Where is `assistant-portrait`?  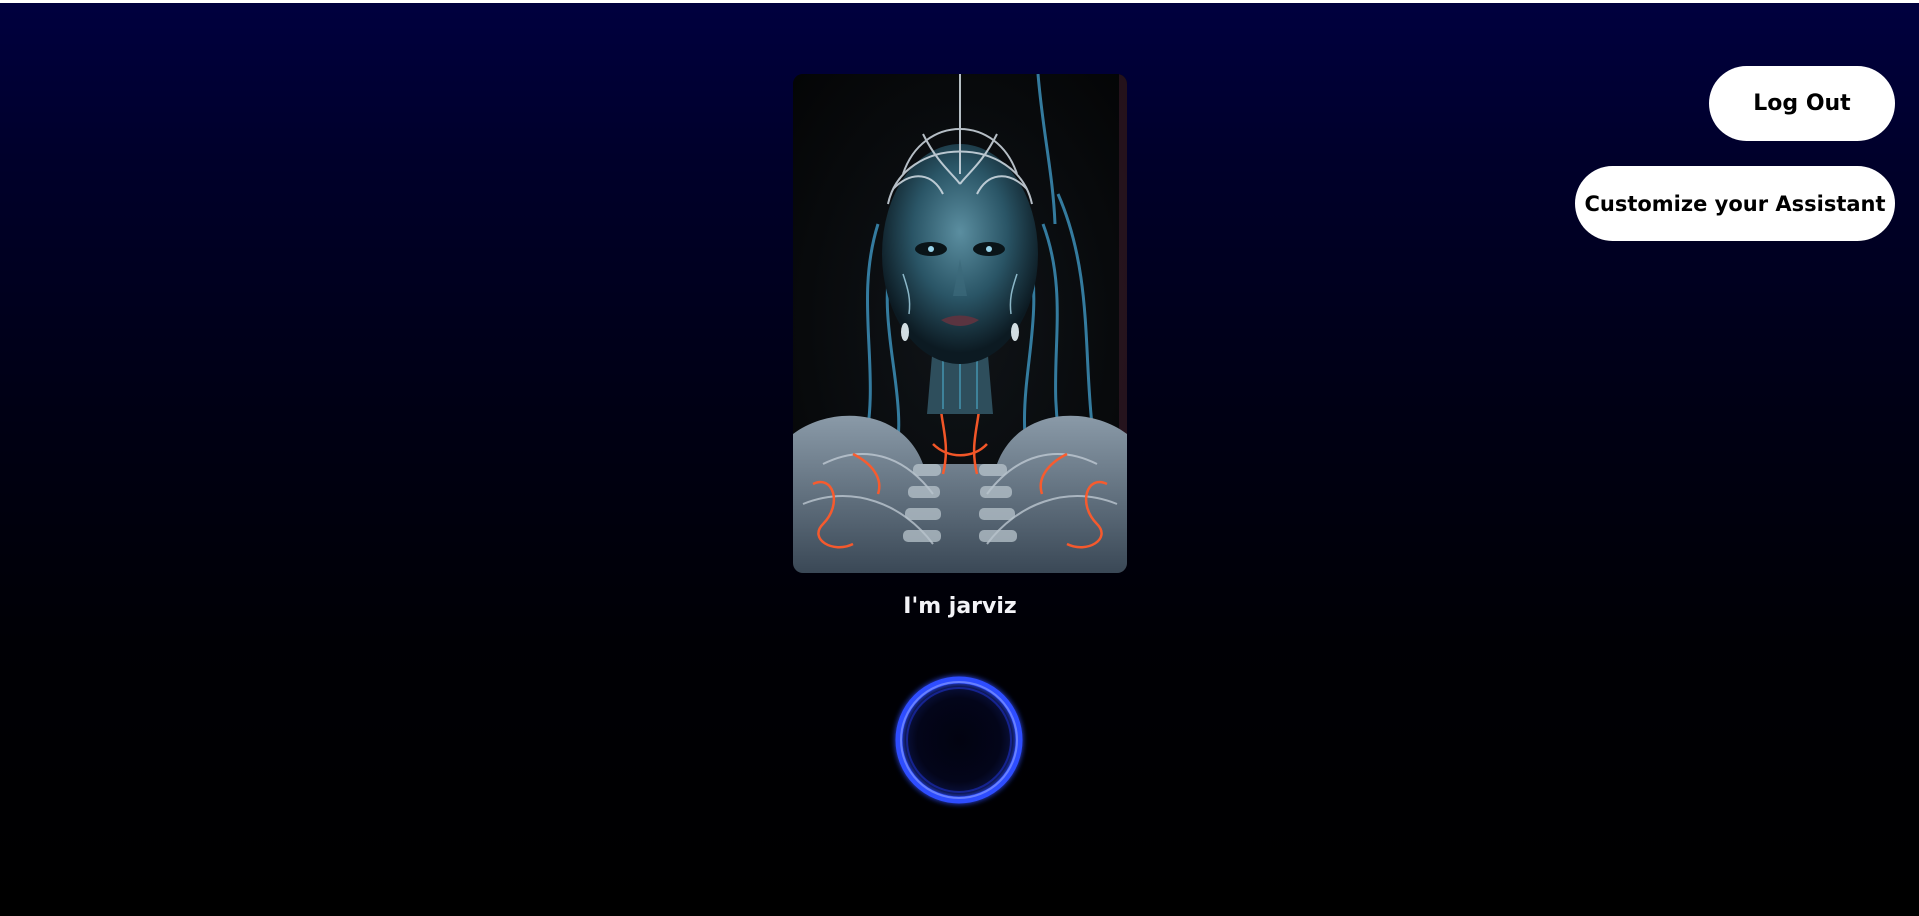
assistant-portrait is located at coordinates (960, 323).